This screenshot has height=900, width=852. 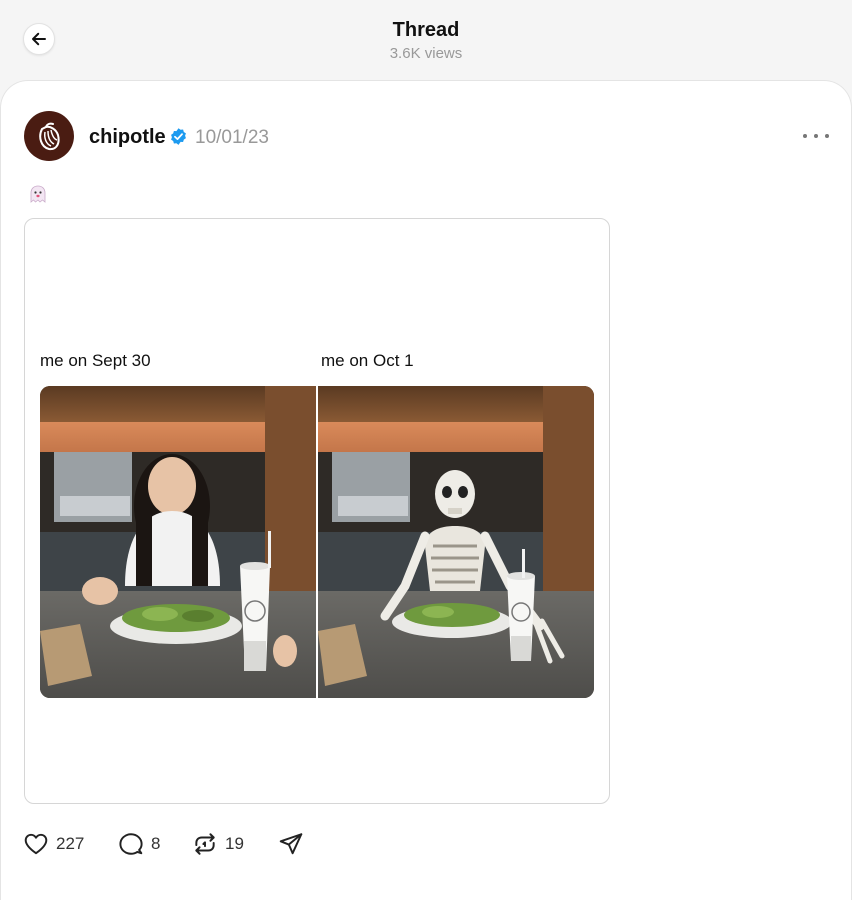 I want to click on repost-icon, so click(x=205, y=844).